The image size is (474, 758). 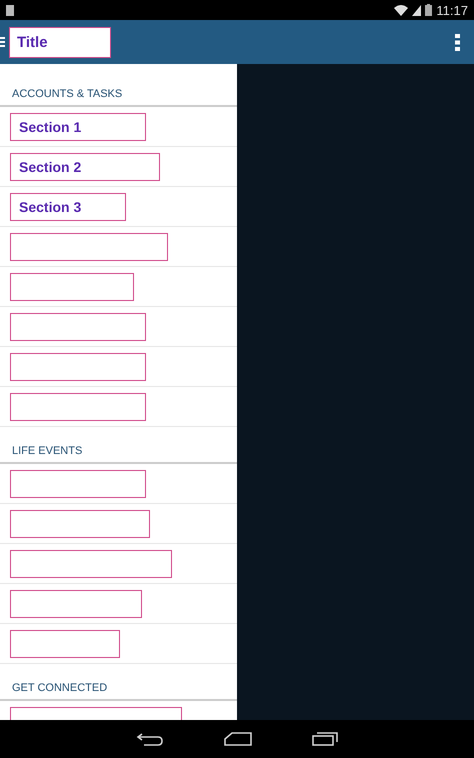 I want to click on menu-icon, so click(x=2, y=42).